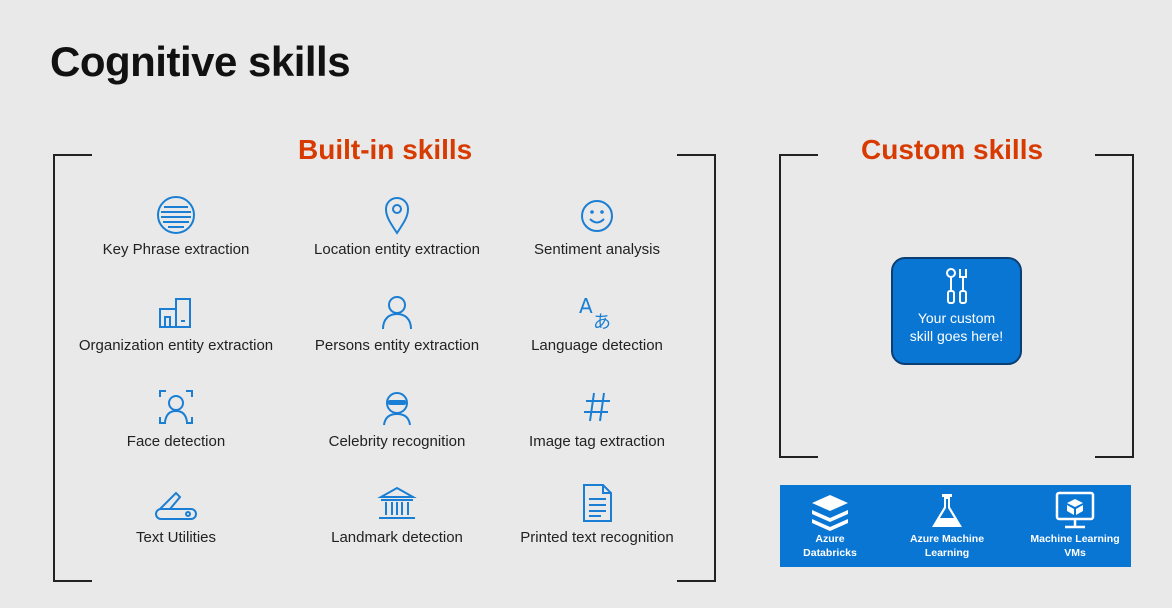 Image resolution: width=1172 pixels, height=608 pixels. Describe the element at coordinates (956, 286) in the screenshot. I see `tools-icon` at that location.